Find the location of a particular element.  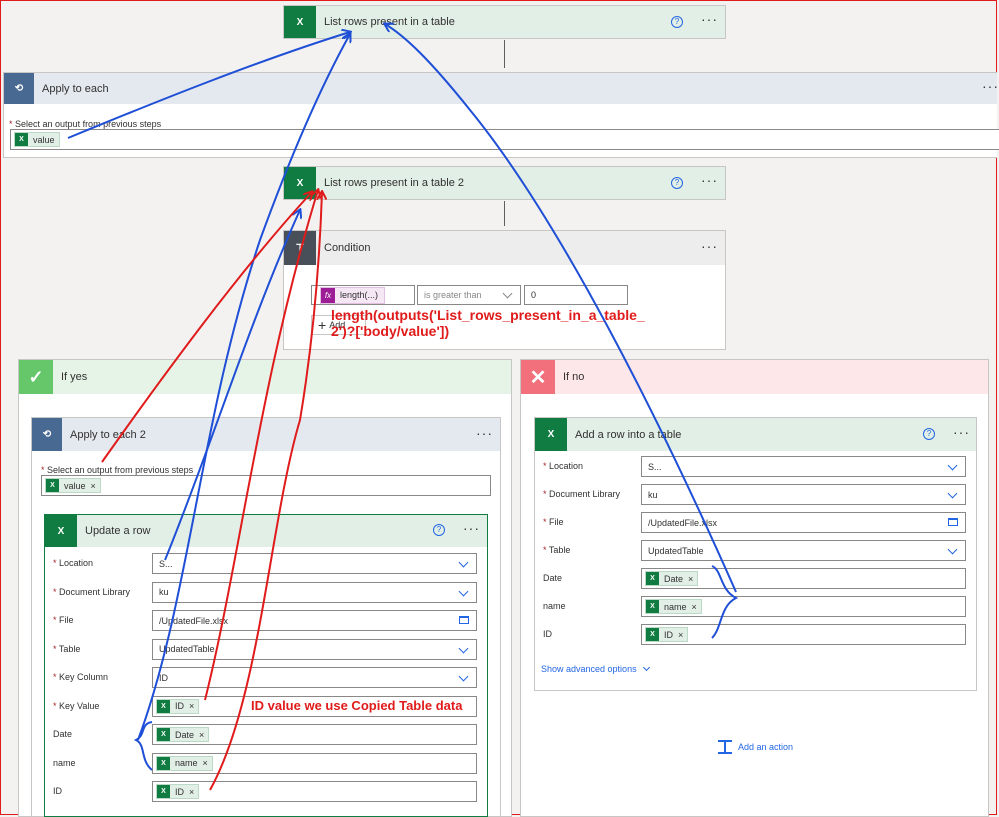

annotation-blue-bracket-right is located at coordinates (725, 602).